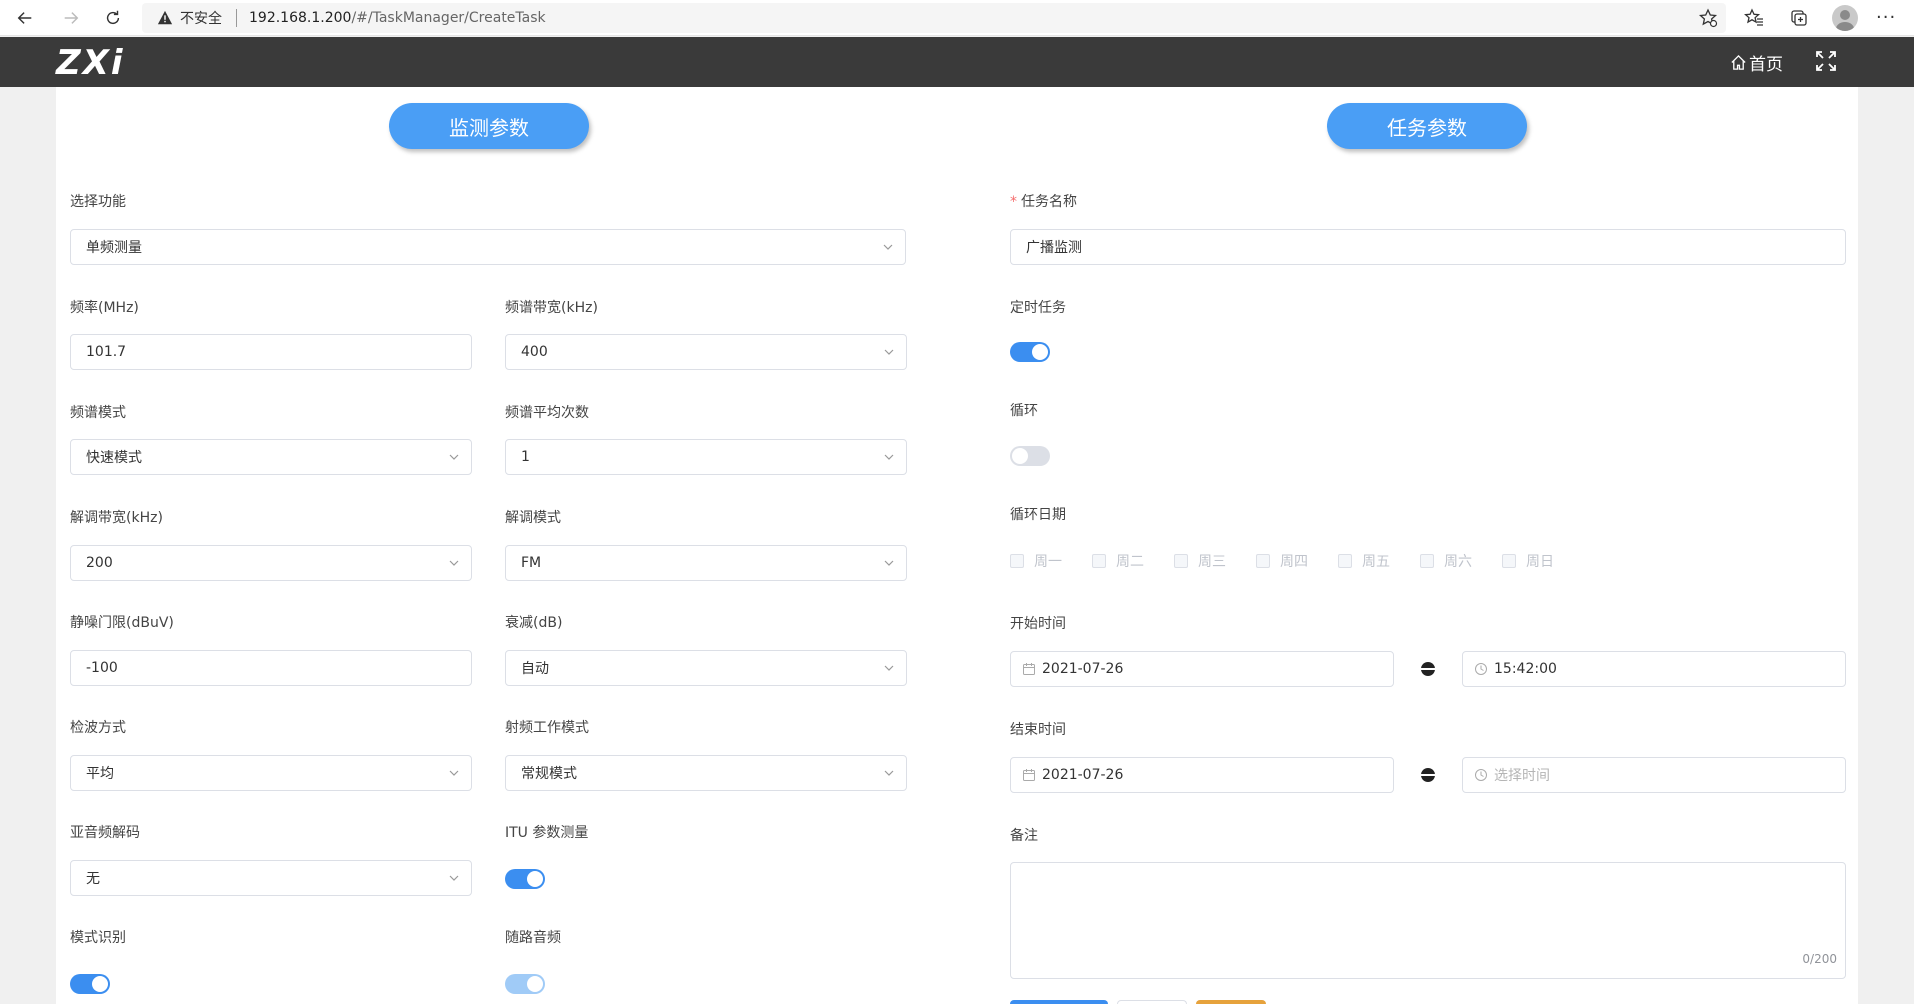 The height and width of the screenshot is (1004, 1914). Describe the element at coordinates (706, 668) in the screenshot. I see `atten-select: 自动` at that location.